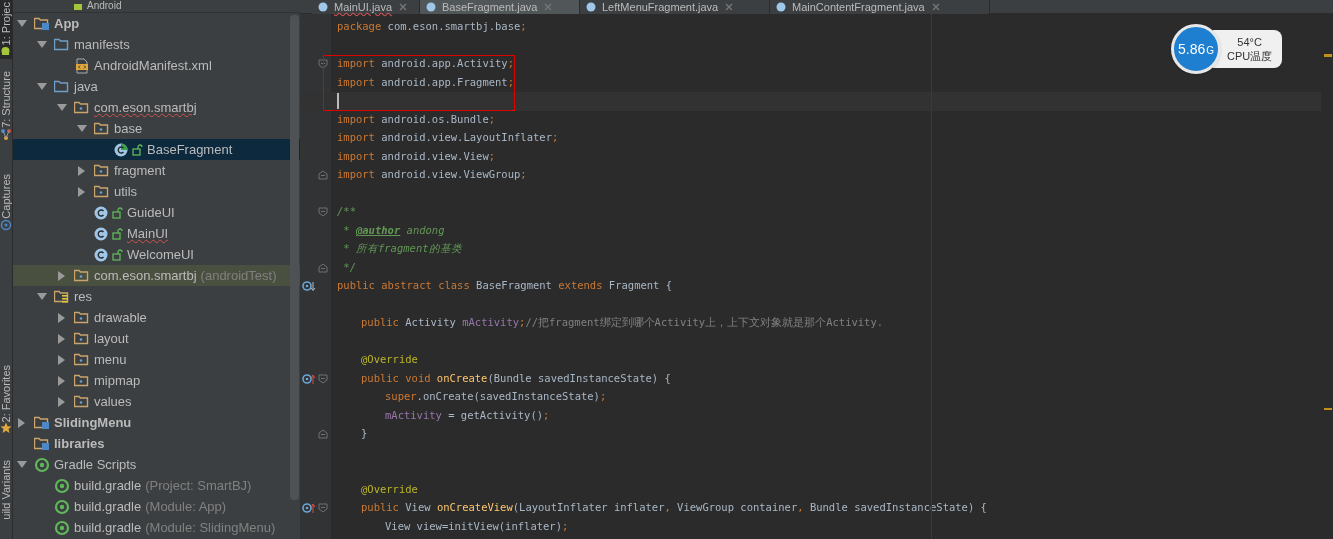  I want to click on code-line: /**, so click(346, 212).